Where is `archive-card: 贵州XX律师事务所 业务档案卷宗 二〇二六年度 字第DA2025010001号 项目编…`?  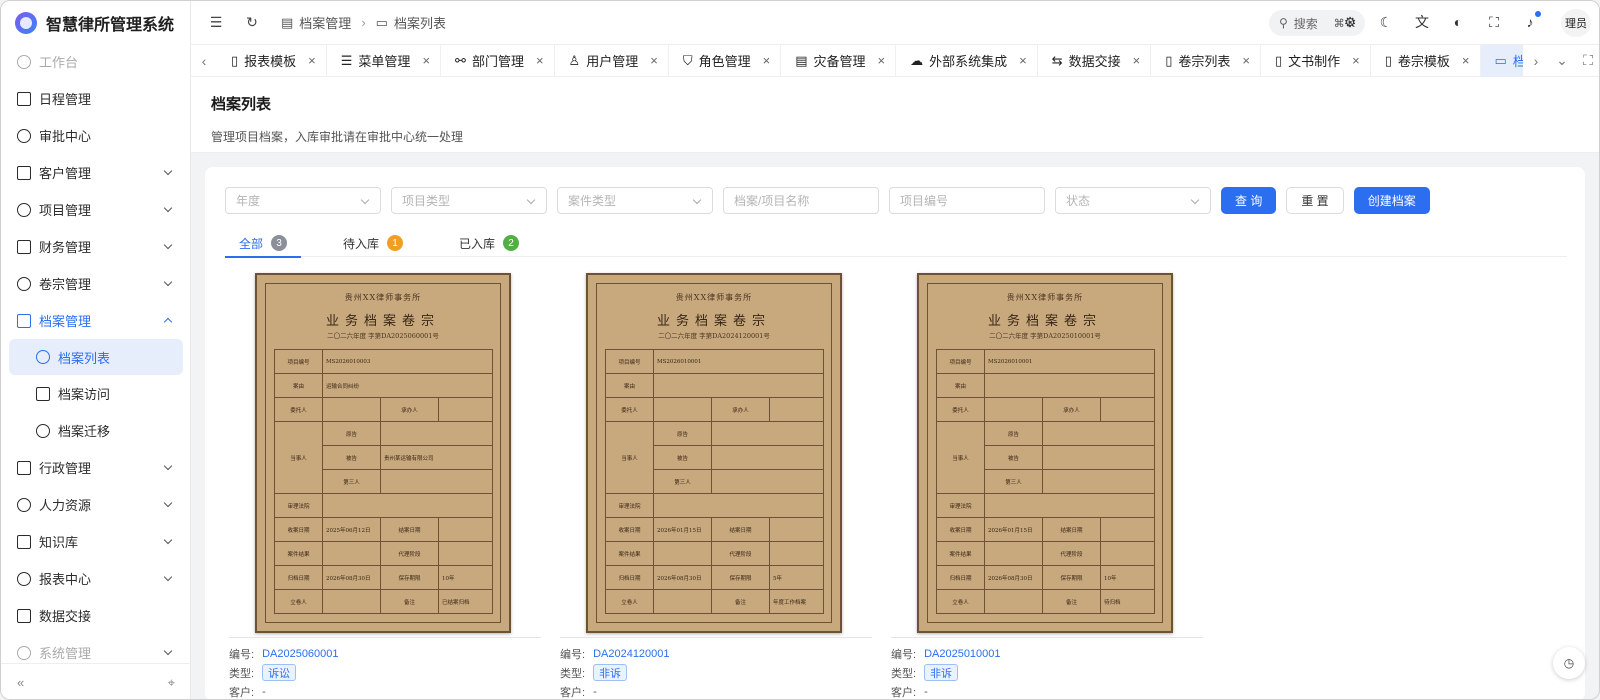 archive-card: 贵州XX律师事务所 业务档案卷宗 二〇二六年度 字第DA2025010001号 项目编… is located at coordinates (1044, 486).